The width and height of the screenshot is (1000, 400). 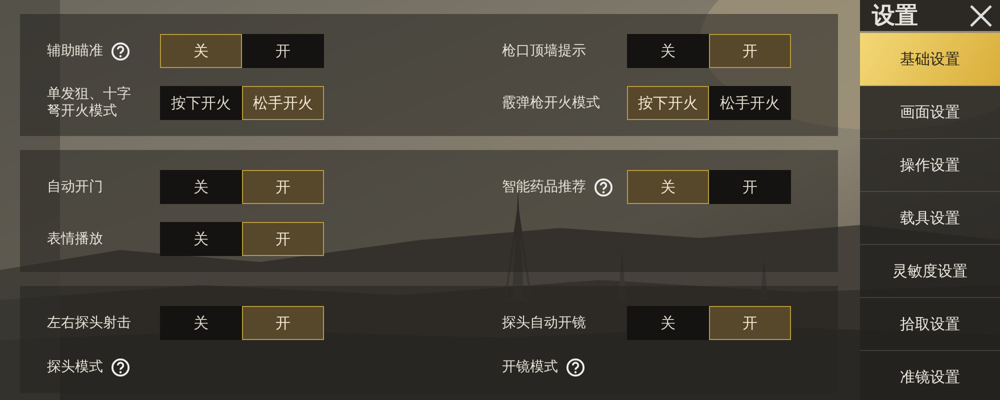 What do you see at coordinates (544, 51) in the screenshot?
I see `setting-label: 枪口顶墙提示` at bounding box center [544, 51].